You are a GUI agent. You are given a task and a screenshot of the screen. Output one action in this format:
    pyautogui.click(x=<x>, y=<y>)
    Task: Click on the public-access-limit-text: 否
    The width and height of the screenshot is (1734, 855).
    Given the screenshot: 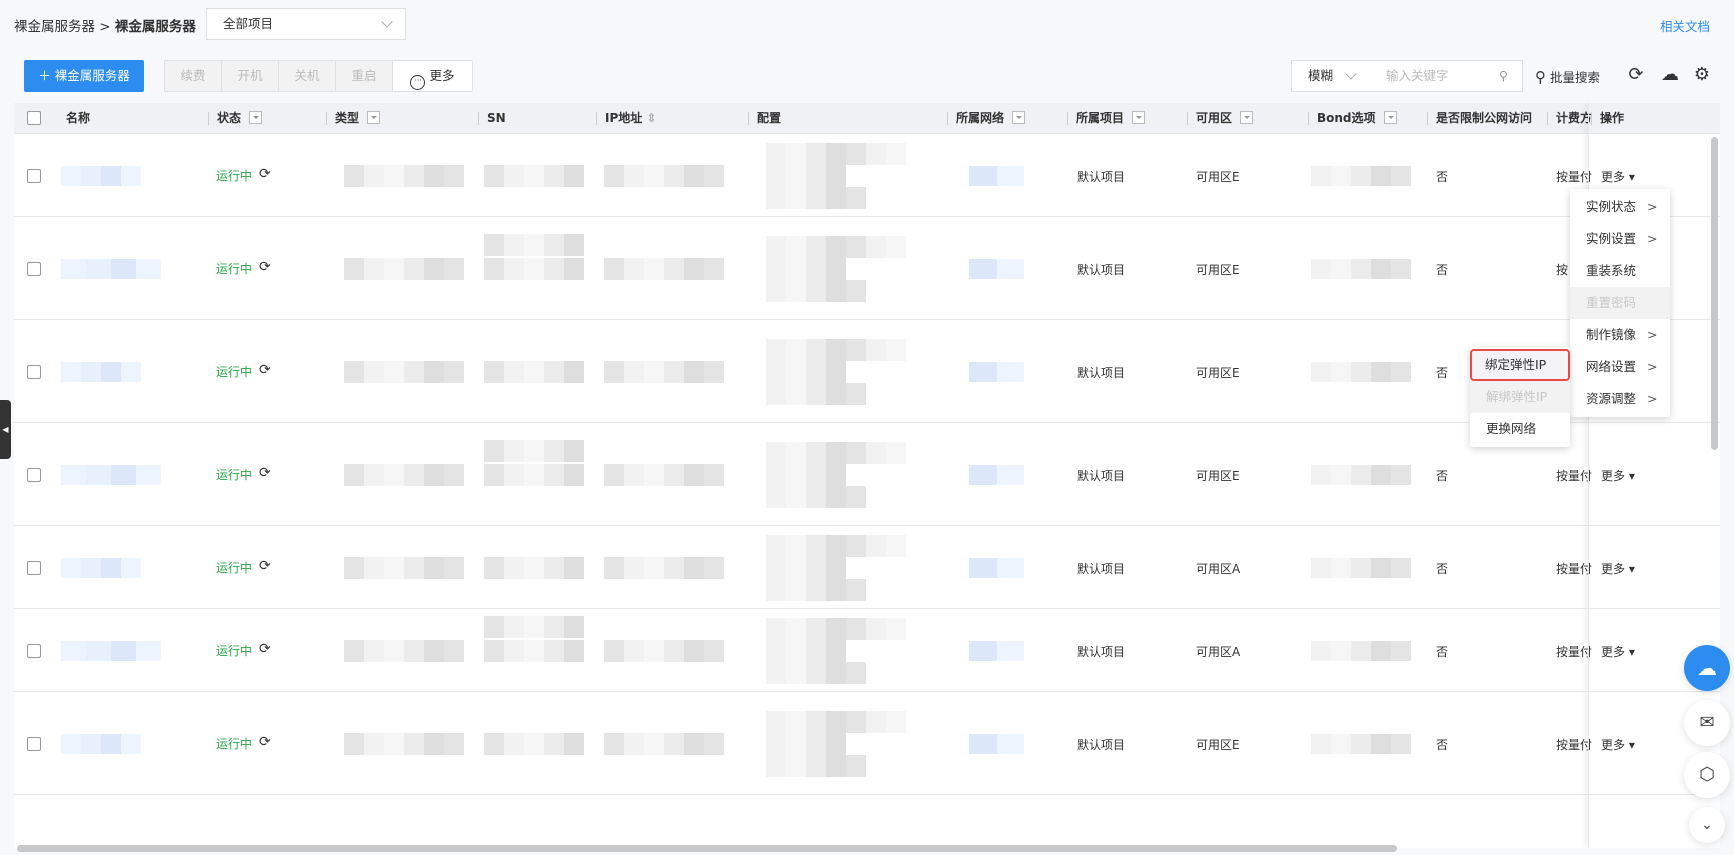 What is the action you would take?
    pyautogui.click(x=1442, y=475)
    